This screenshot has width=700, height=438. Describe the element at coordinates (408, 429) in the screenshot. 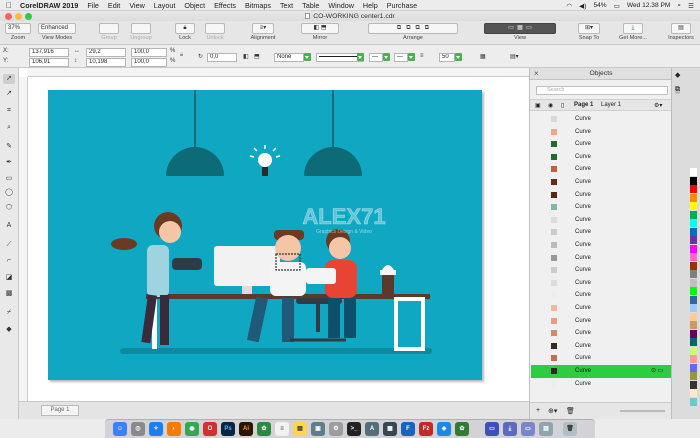

I see `font-book-icon: F` at that location.